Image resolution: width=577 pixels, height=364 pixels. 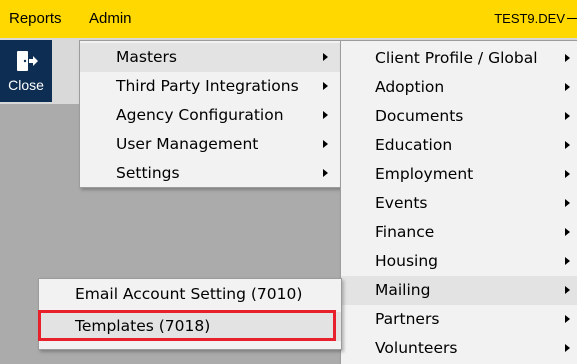 I want to click on menu-item-label: Volunteers, so click(x=416, y=348).